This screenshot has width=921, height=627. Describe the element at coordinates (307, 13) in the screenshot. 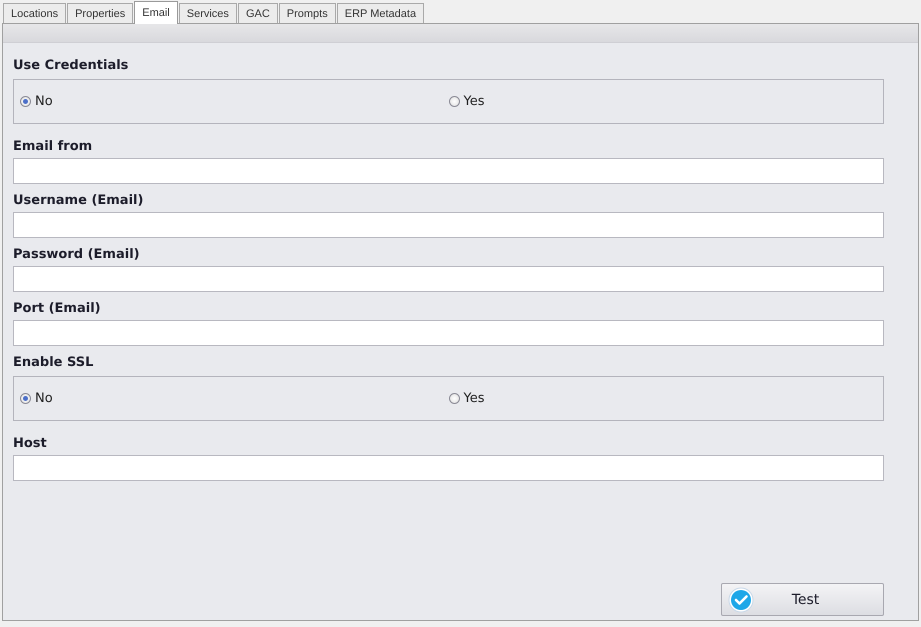

I see `tab: Prompts` at that location.